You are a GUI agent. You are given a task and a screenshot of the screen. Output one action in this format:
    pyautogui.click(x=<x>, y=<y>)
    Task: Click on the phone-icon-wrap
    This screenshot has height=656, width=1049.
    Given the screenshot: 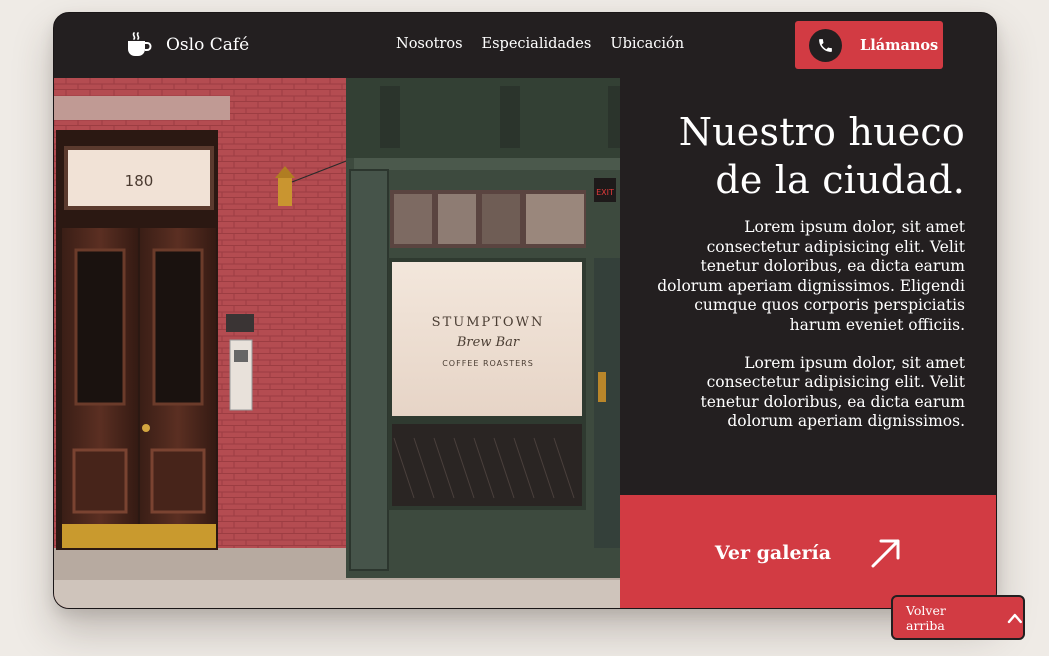 What is the action you would take?
    pyautogui.click(x=825, y=45)
    